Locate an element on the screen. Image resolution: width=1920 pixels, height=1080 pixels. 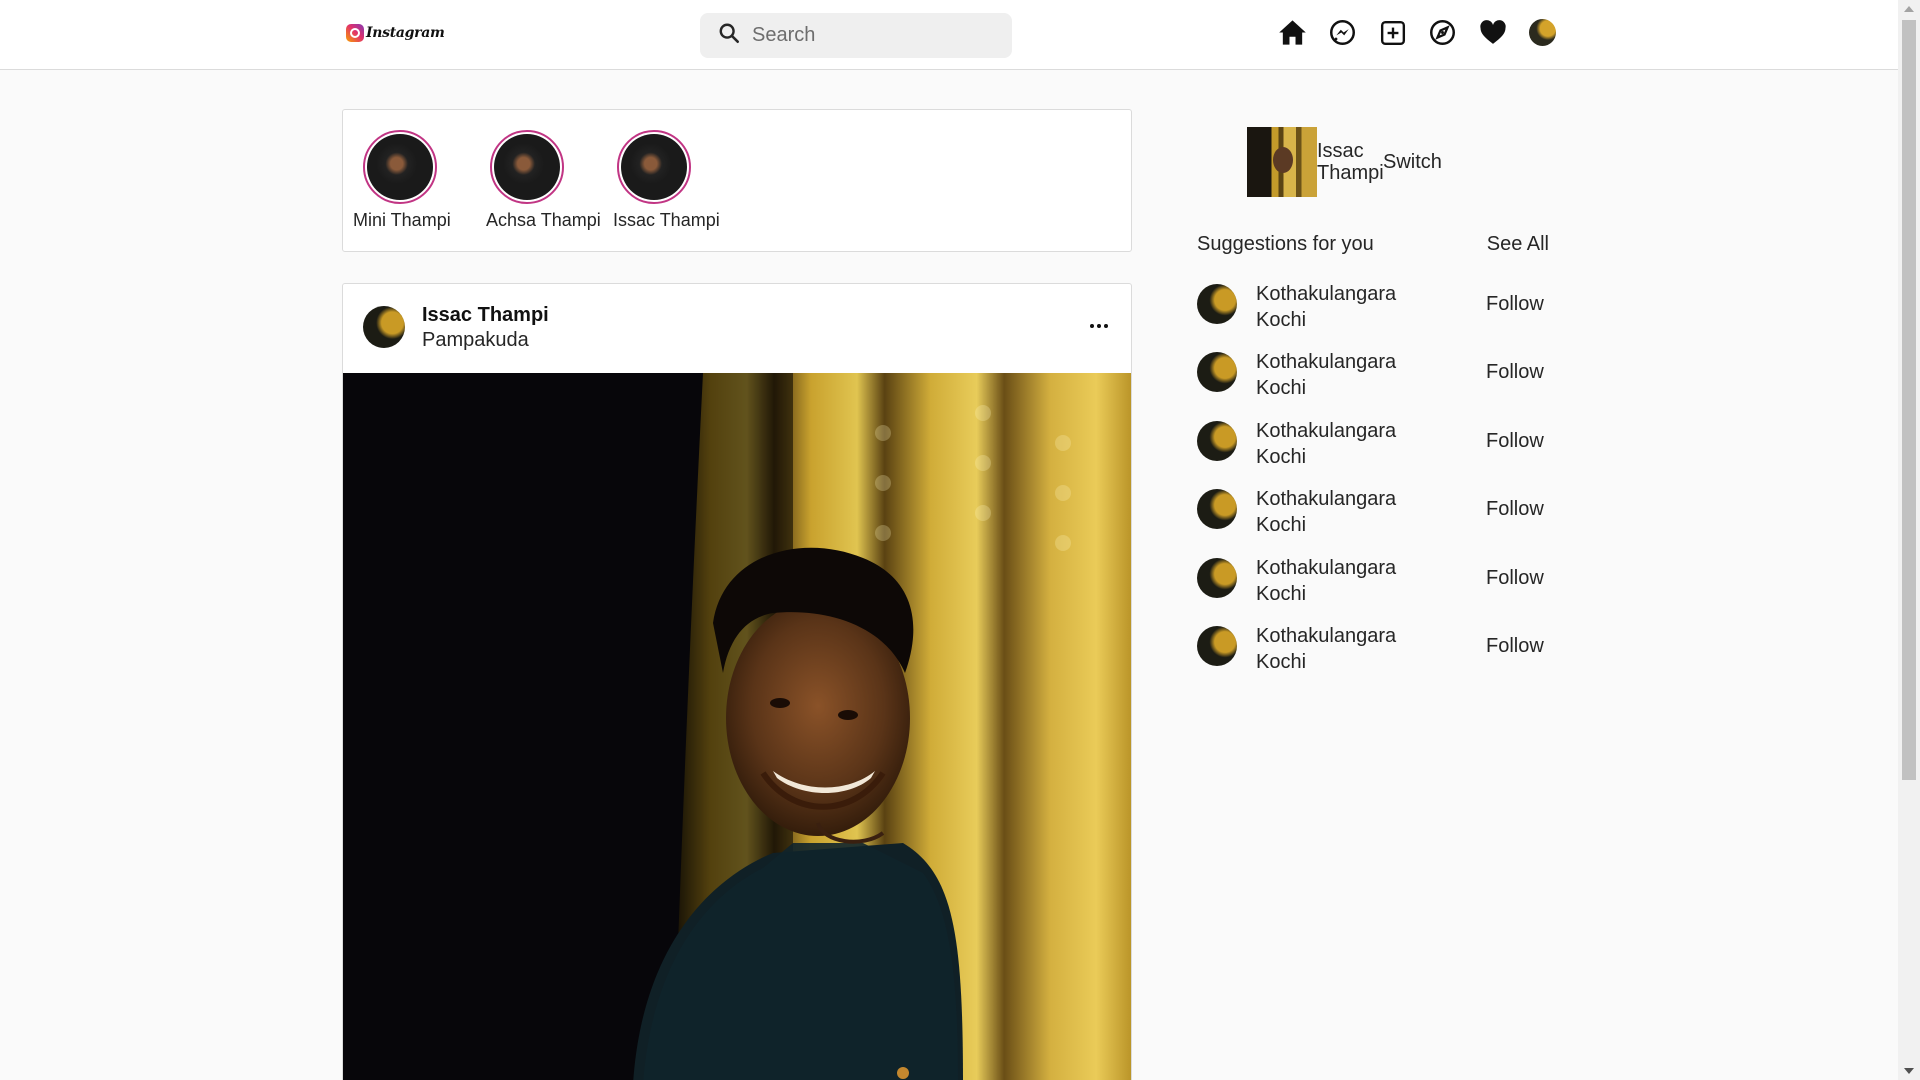
explore-icon is located at coordinates (1442, 32).